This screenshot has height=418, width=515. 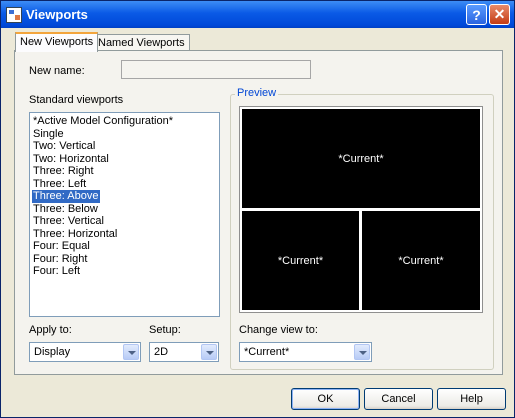 I want to click on list-item: Four: Equal, so click(x=124, y=246).